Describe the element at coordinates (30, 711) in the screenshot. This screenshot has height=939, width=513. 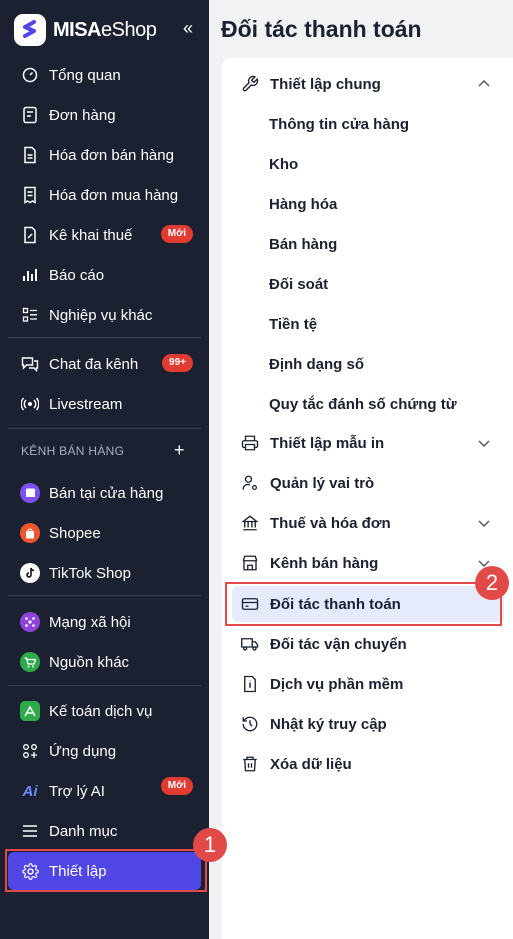
I see `accounting-icon` at that location.